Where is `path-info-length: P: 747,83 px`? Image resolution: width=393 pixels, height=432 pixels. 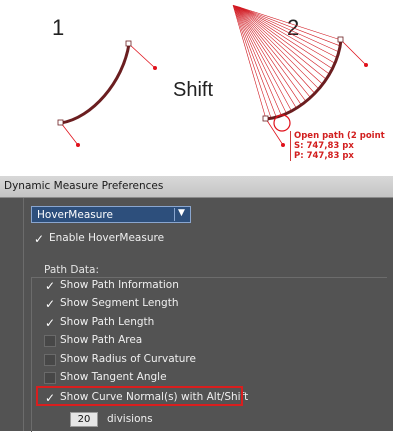
path-info-length: P: 747,83 px is located at coordinates (324, 156).